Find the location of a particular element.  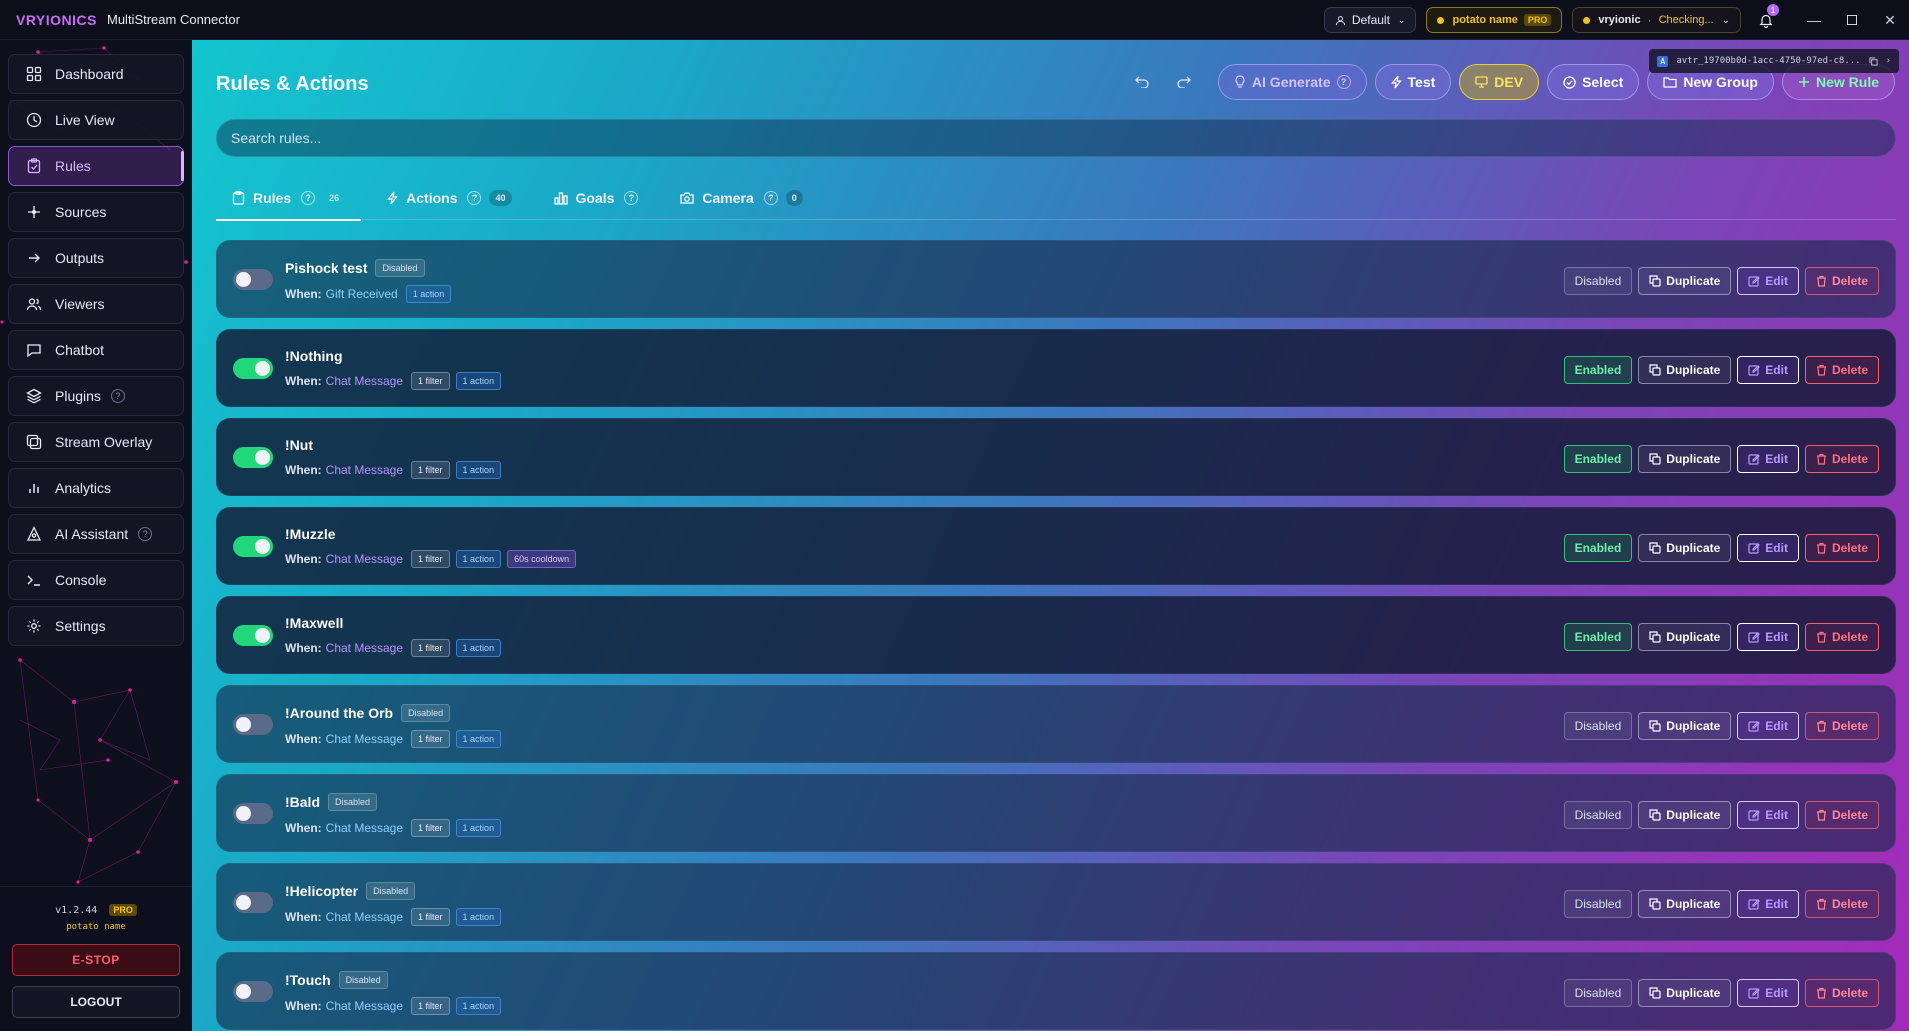

logout-button: LOGOUT is located at coordinates (96, 1002).